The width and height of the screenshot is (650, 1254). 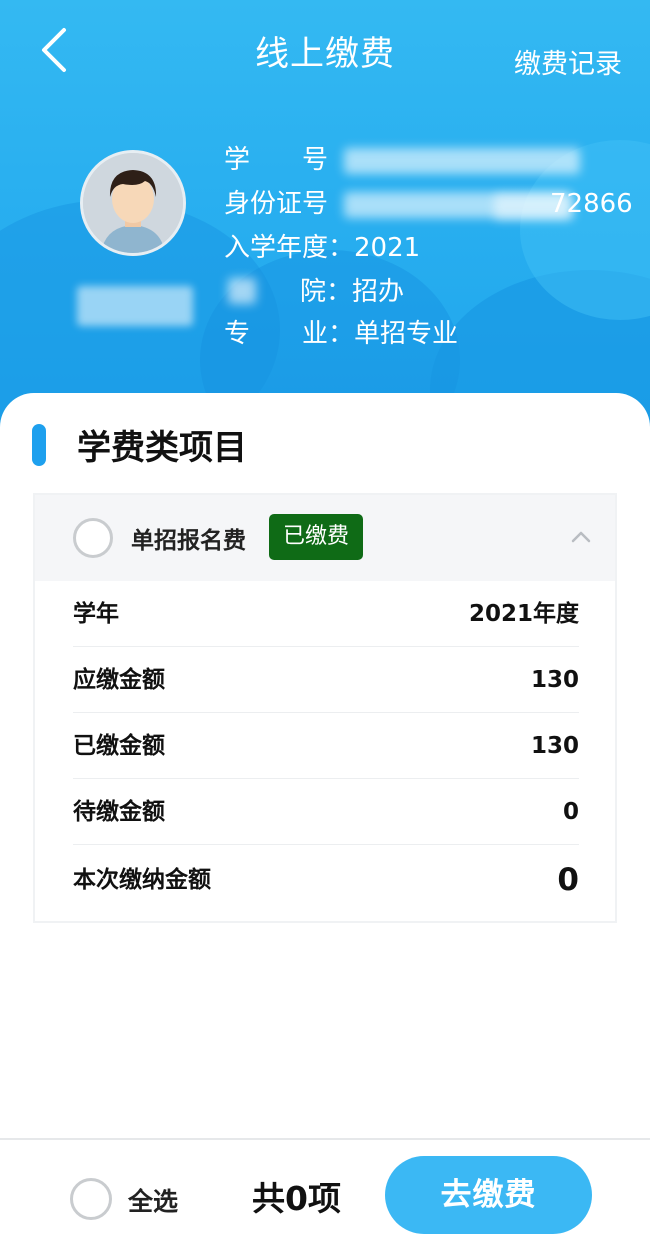 I want to click on student-id-label: 学 号, so click(x=276, y=160).